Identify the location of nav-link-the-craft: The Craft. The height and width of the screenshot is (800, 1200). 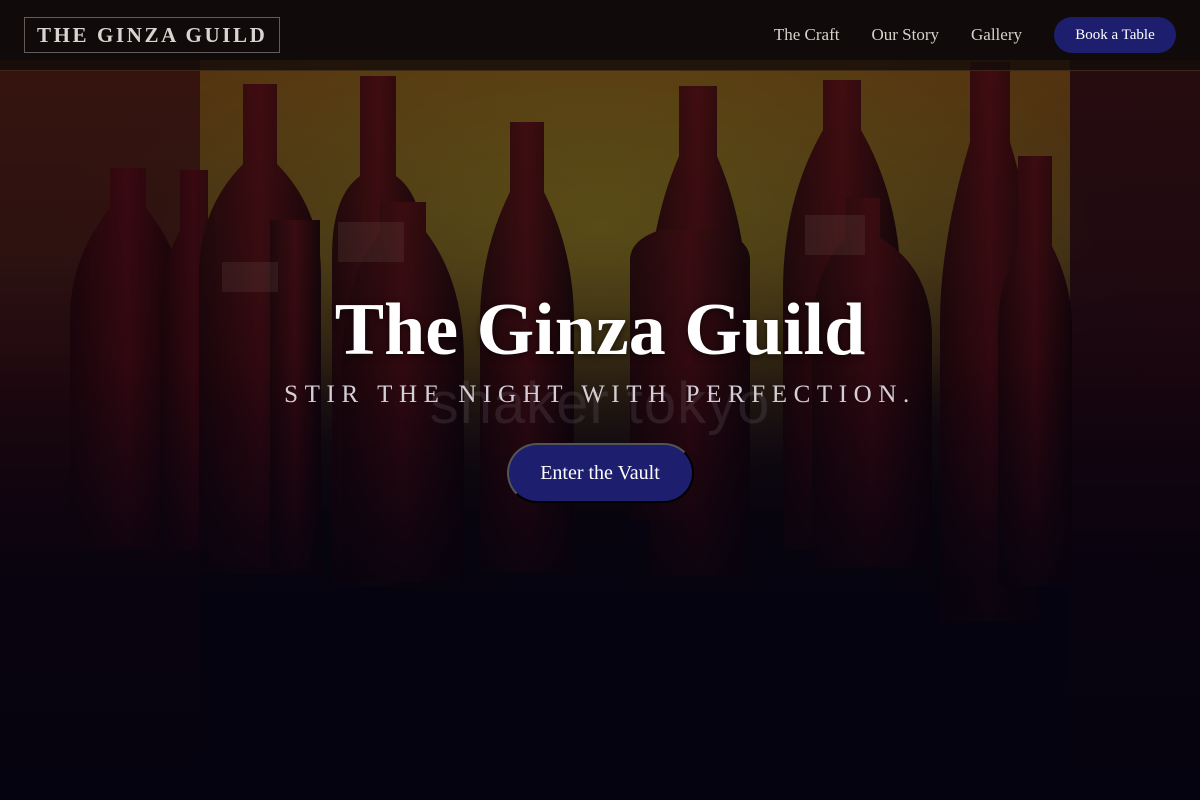
(807, 35).